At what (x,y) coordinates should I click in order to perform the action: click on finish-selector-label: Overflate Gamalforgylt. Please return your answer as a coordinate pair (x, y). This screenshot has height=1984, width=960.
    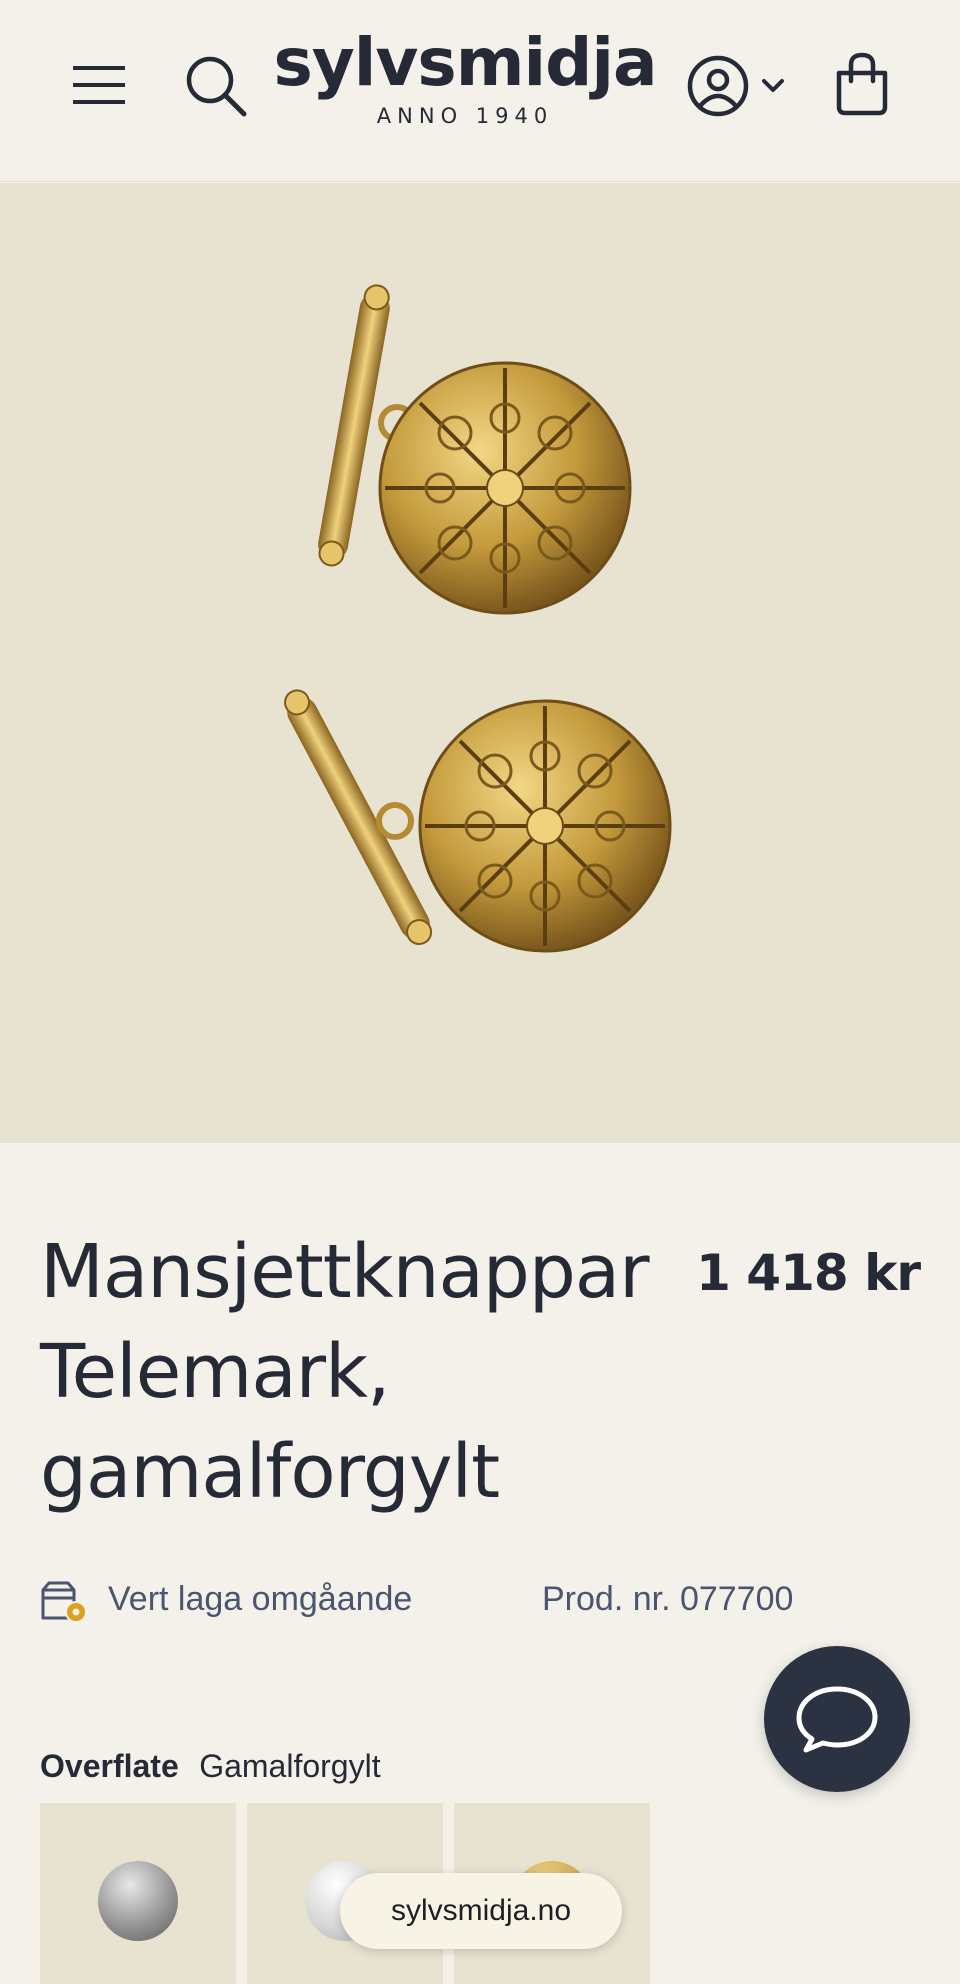
    Looking at the image, I should click on (210, 1770).